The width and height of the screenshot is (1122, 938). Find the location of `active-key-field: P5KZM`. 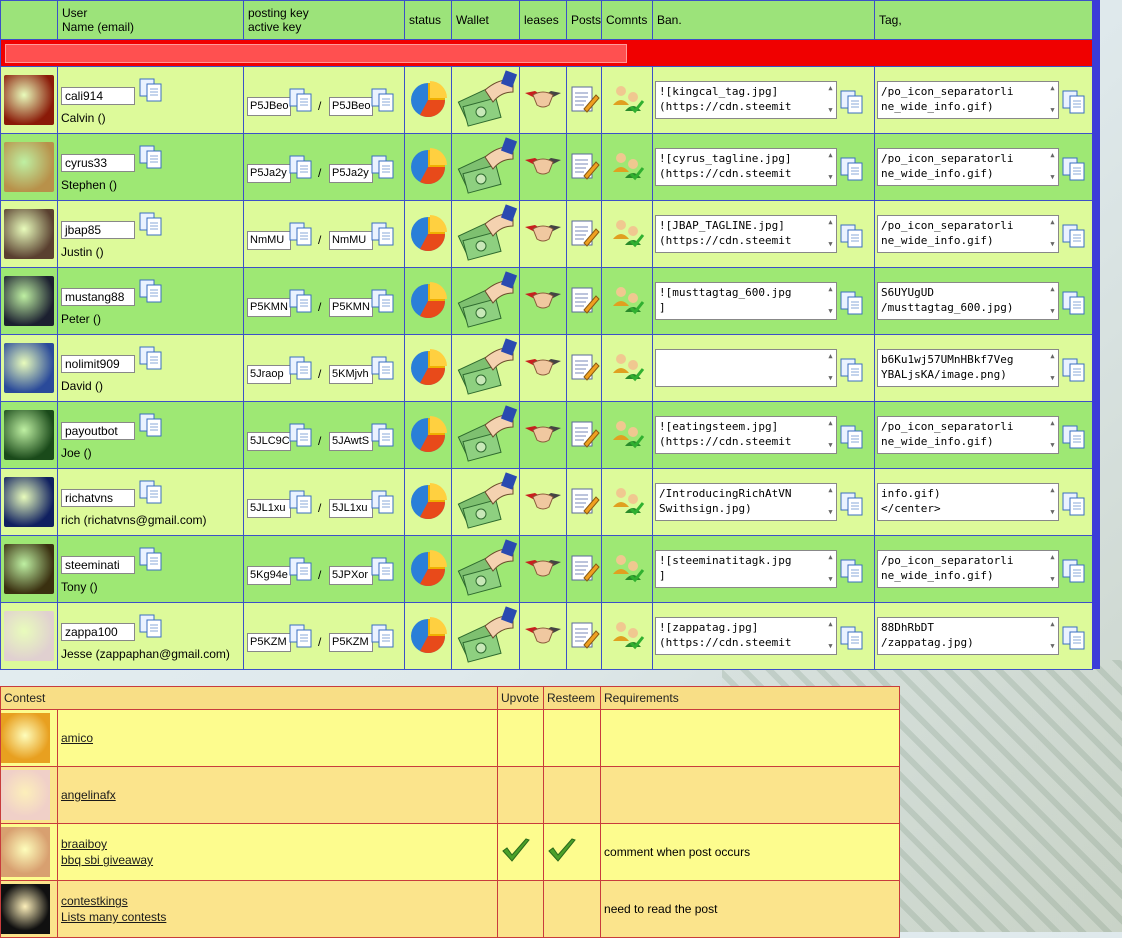

active-key-field: P5KZM is located at coordinates (351, 642).